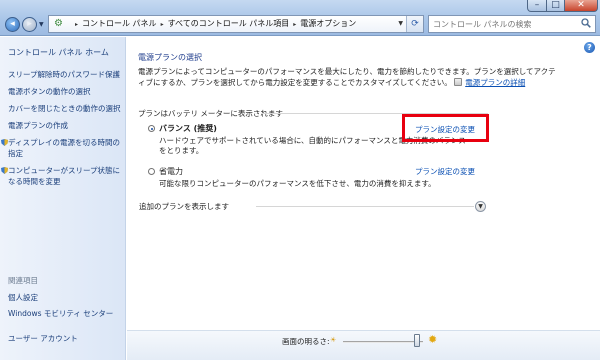  I want to click on personalization-link: 個人設定, so click(66, 297).